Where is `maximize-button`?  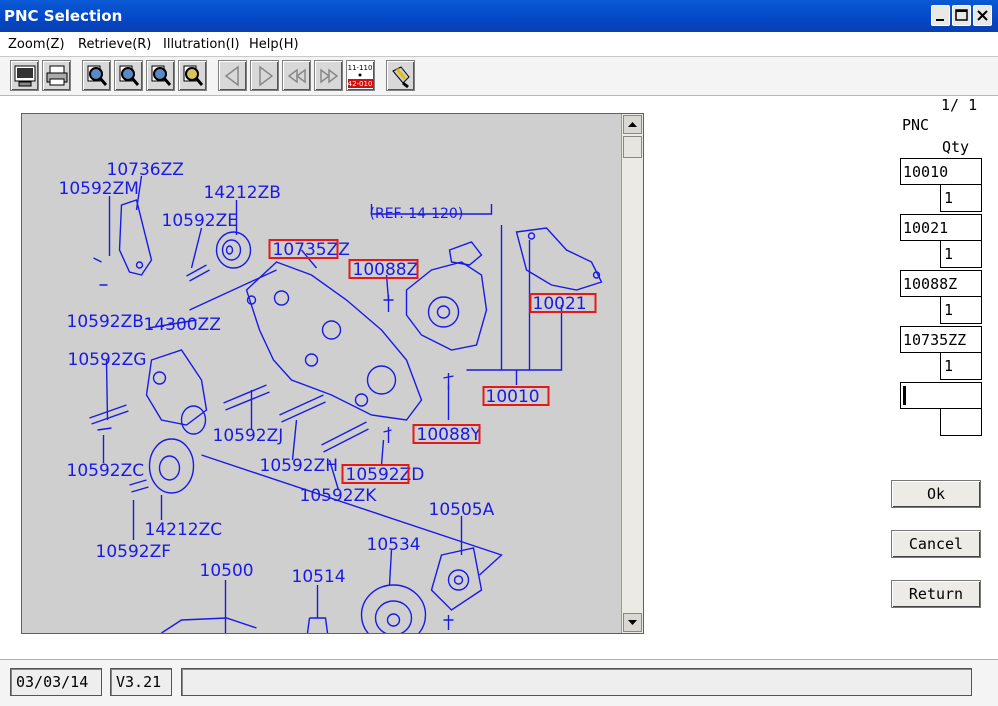
maximize-button is located at coordinates (961, 15).